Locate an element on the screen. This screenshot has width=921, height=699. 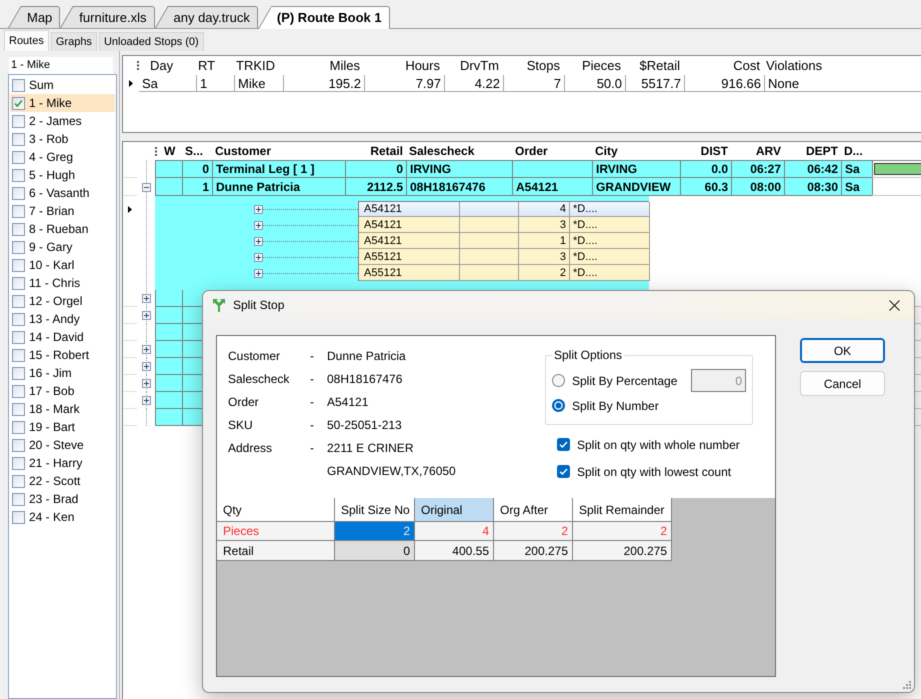
dialog-button: OK is located at coordinates (842, 350).